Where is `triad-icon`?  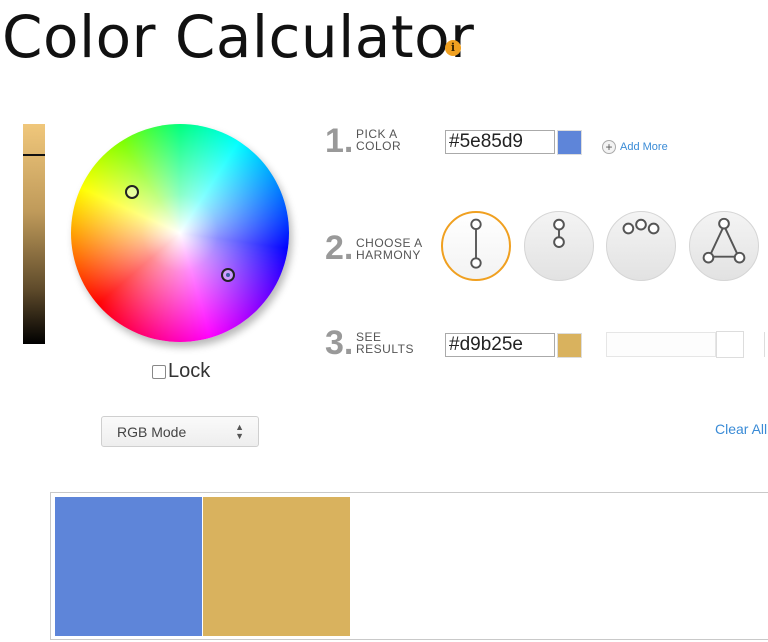 triad-icon is located at coordinates (724, 240).